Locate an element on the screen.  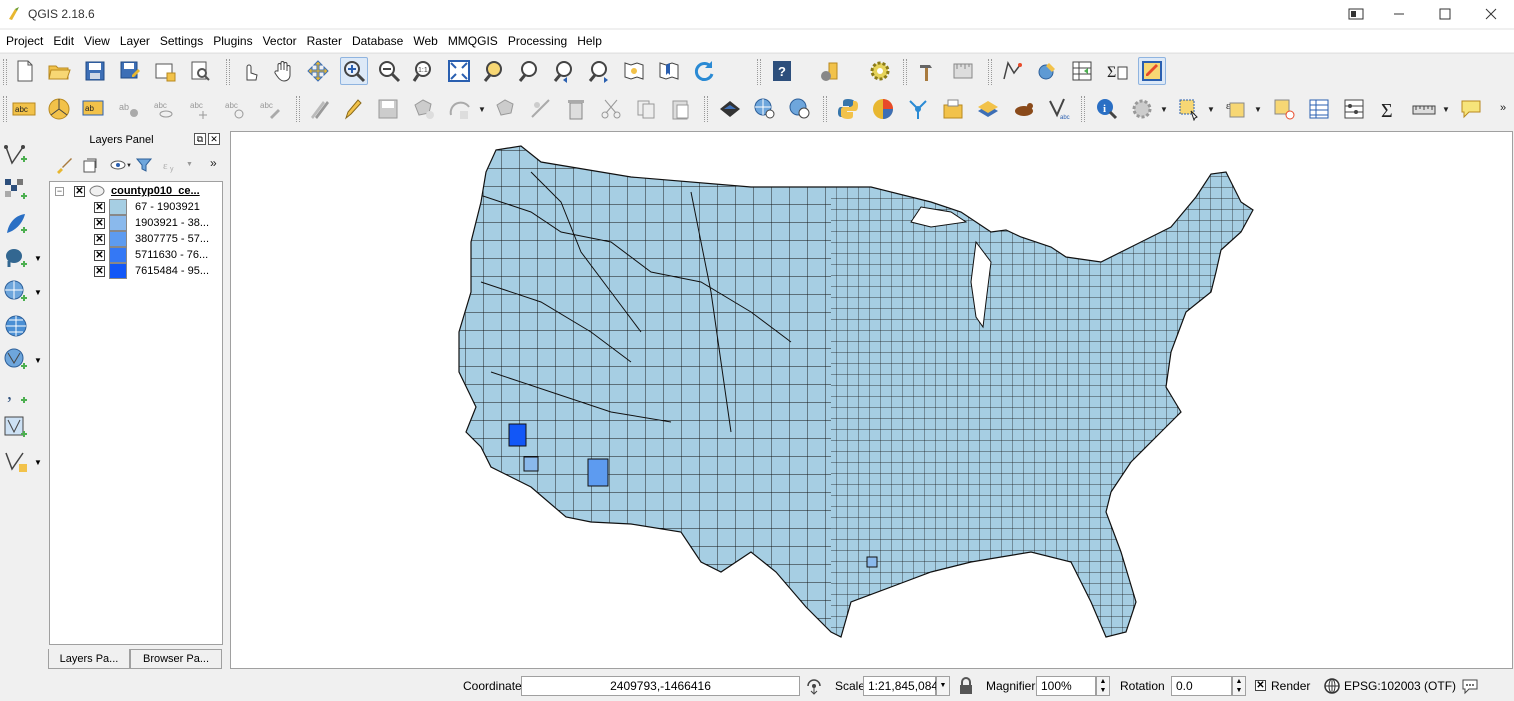
filter-by-expression-button: εy is located at coordinates (170, 165).